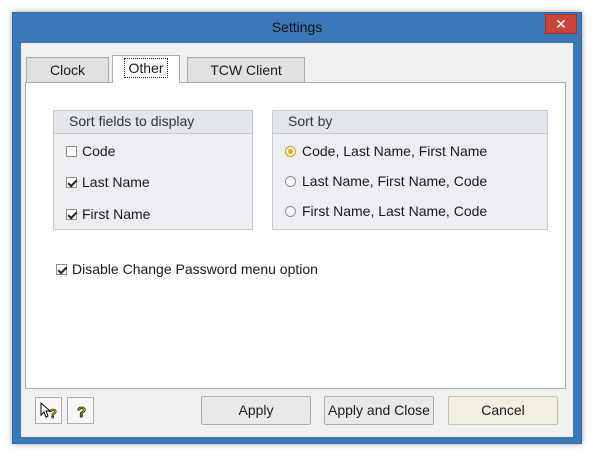 This screenshot has width=602, height=462. I want to click on tab-clock: Clock, so click(67, 70).